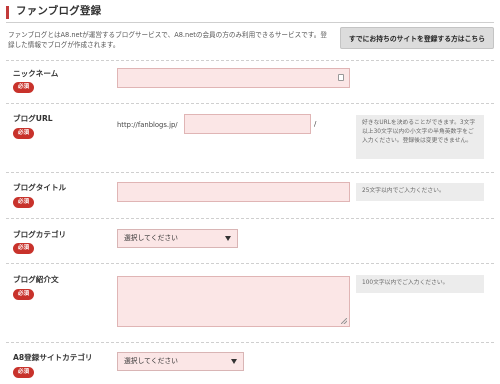 The image size is (500, 384). I want to click on blog-intro-textarea, so click(233, 301).